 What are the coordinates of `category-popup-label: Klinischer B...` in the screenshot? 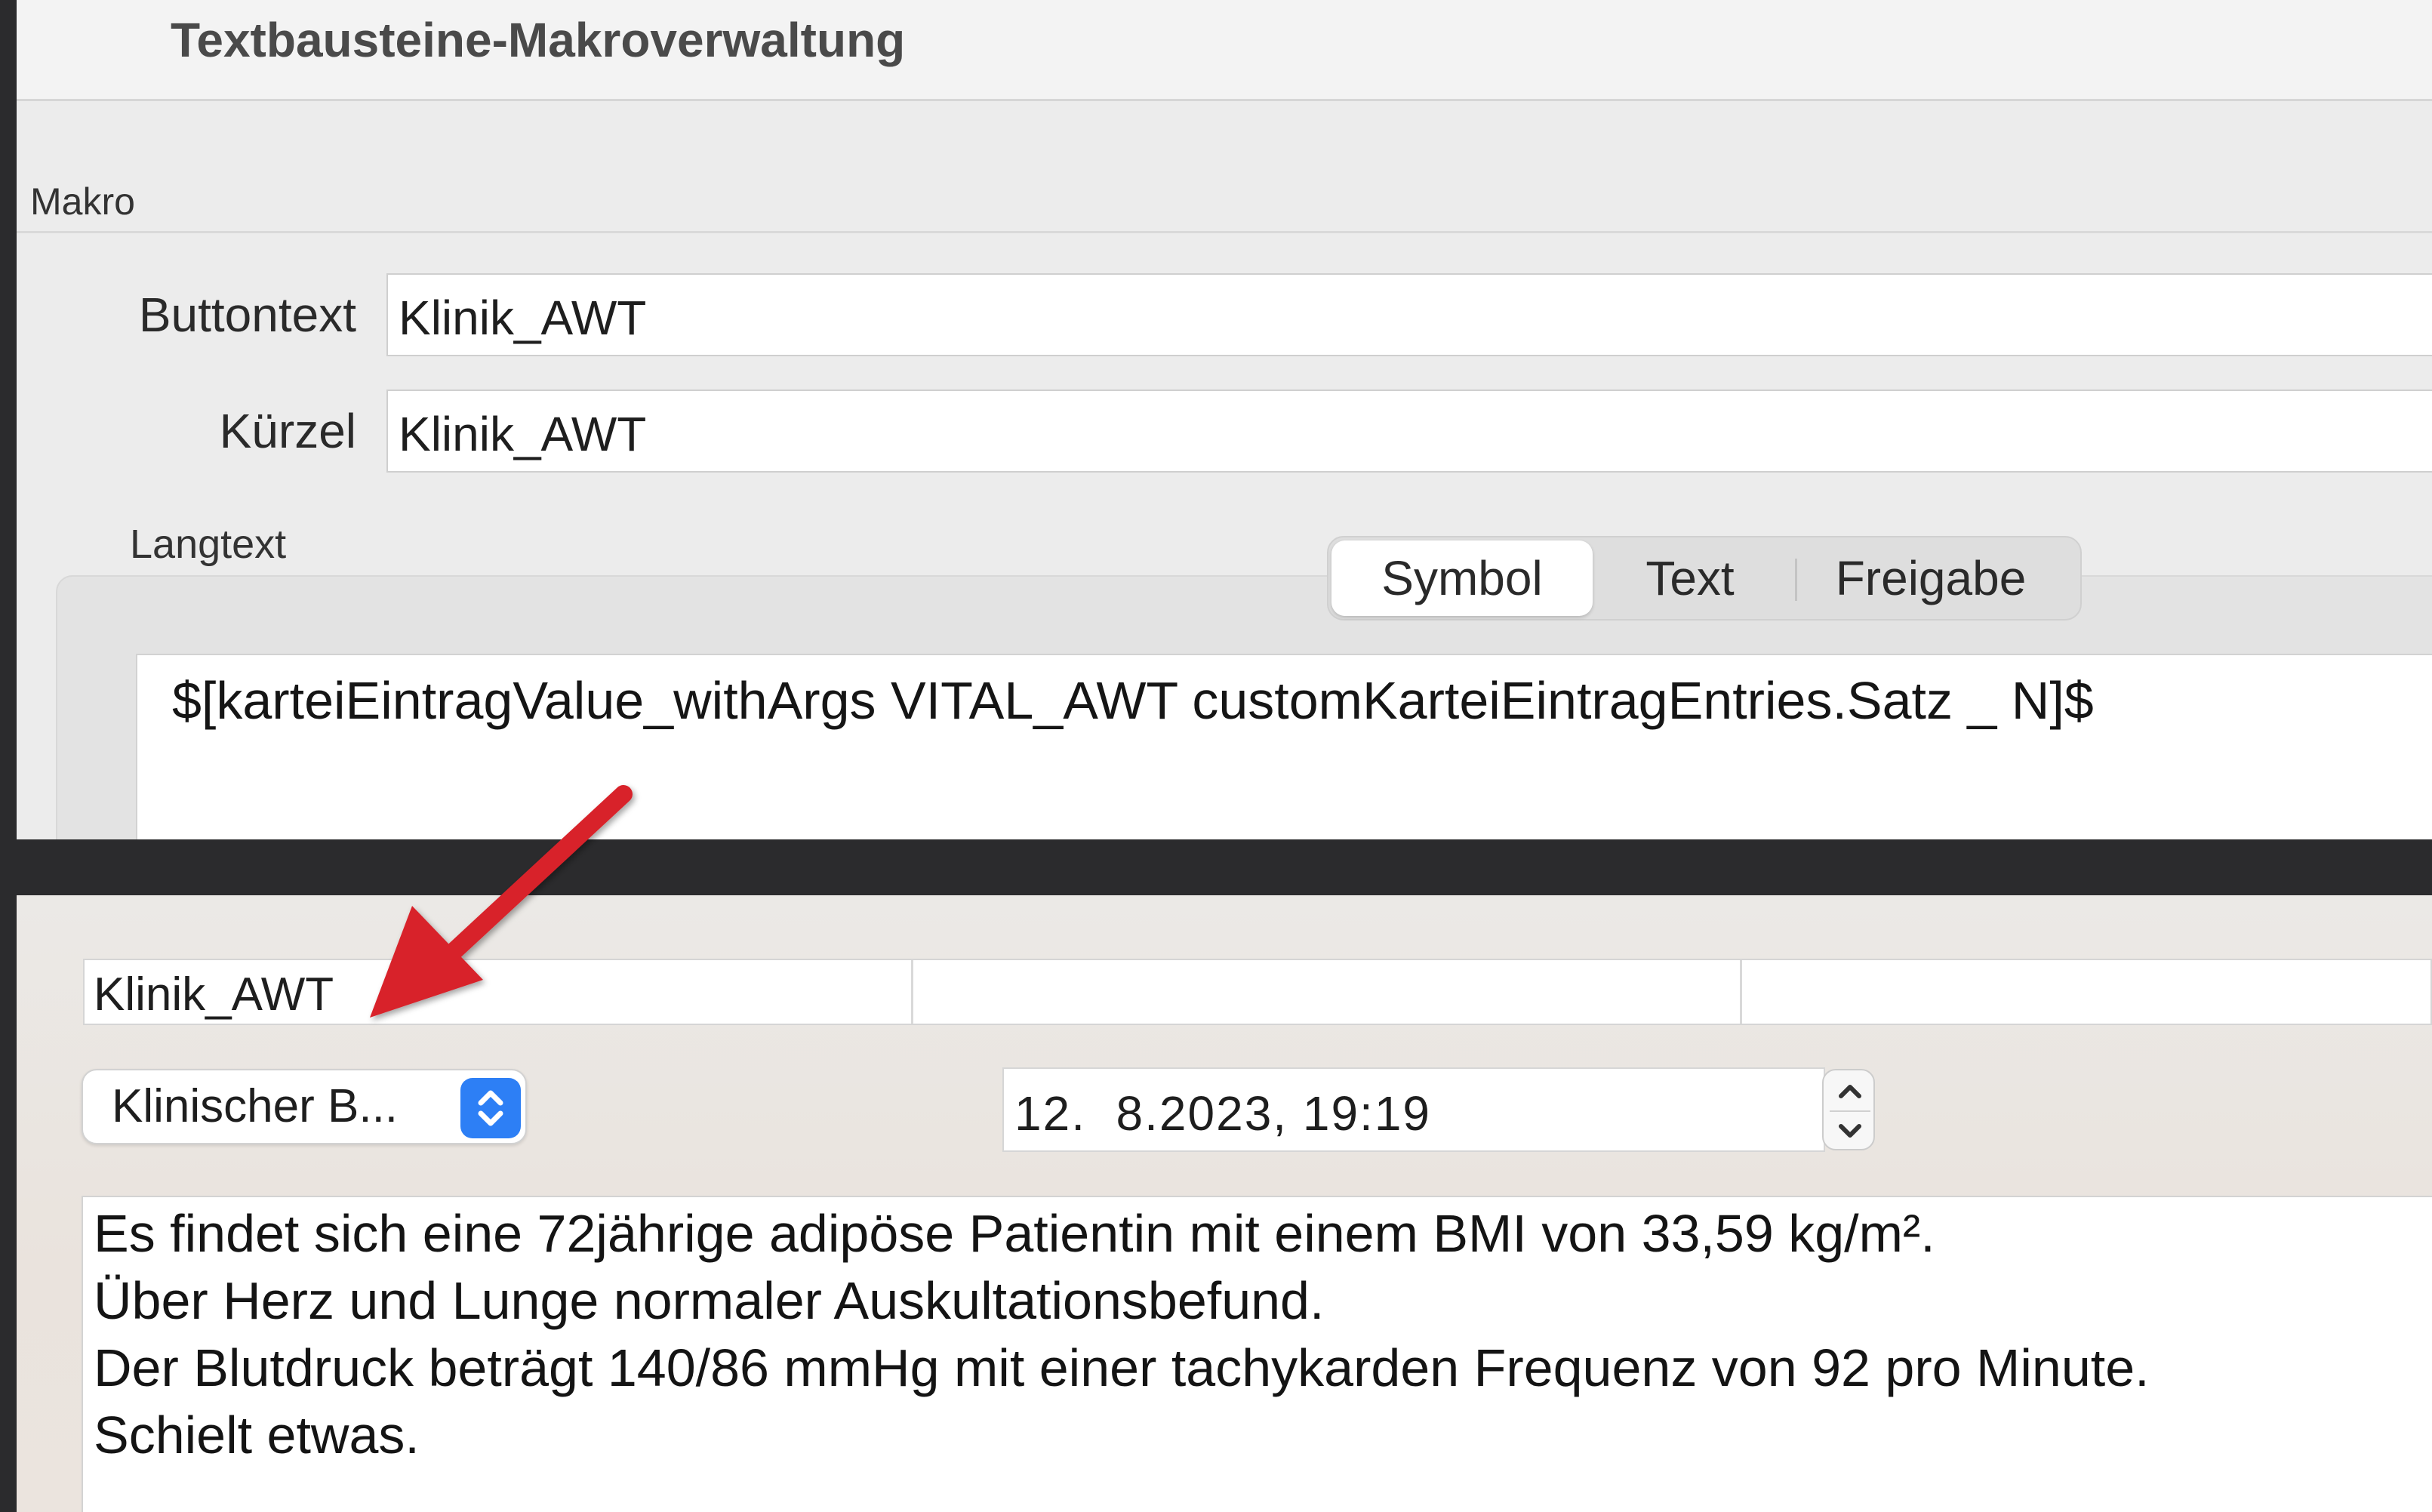 It's located at (255, 1106).